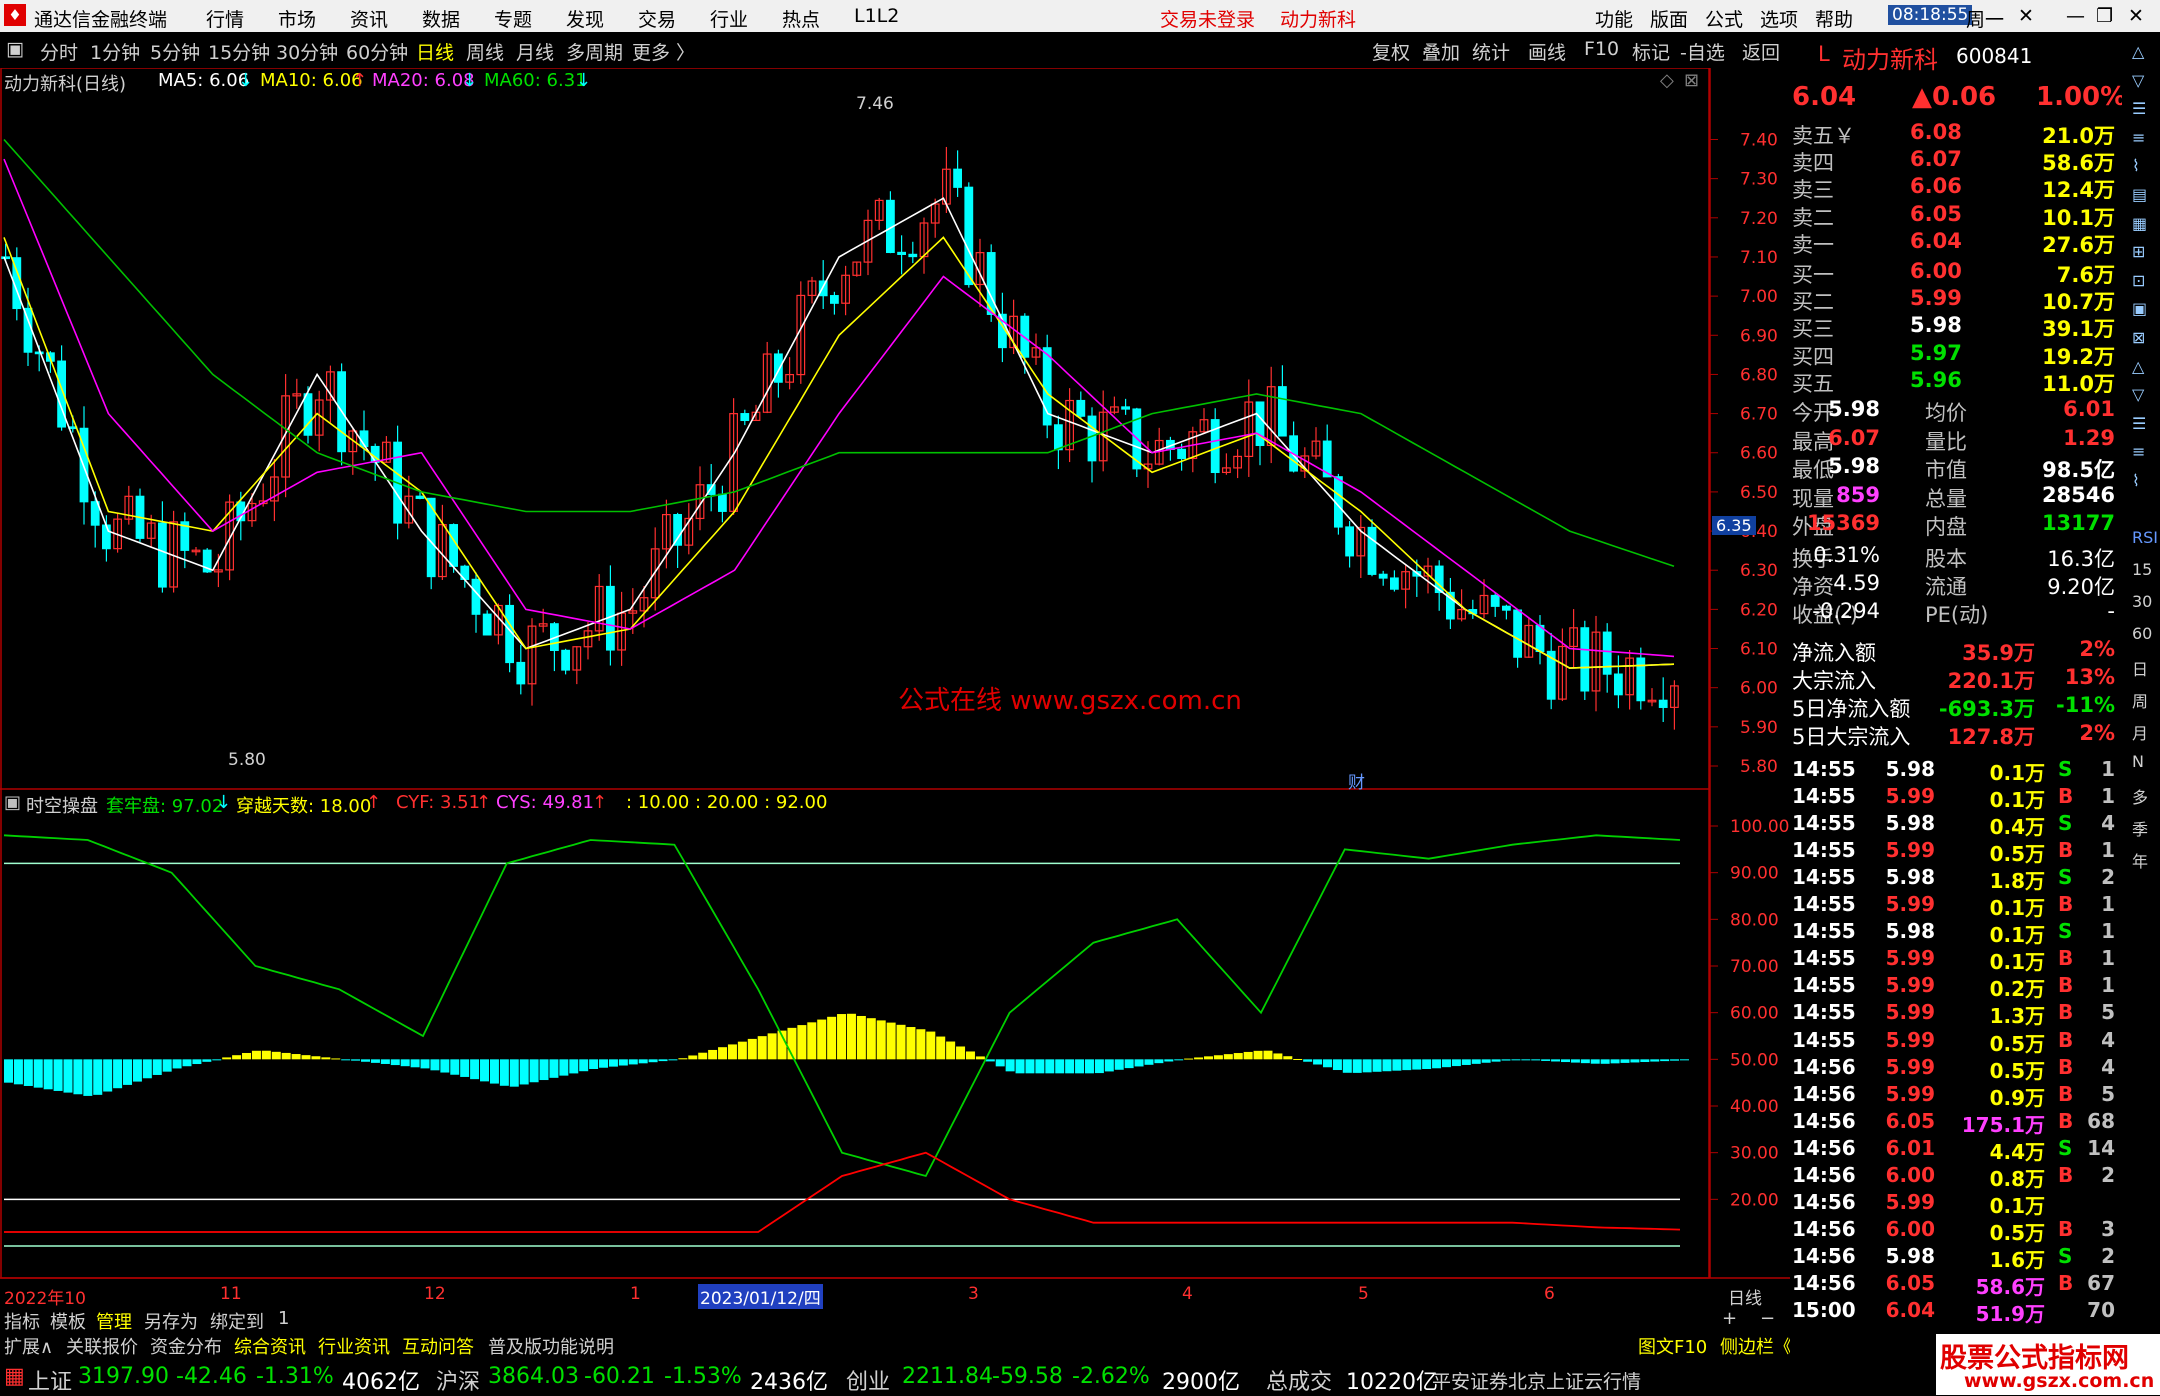 The image size is (2160, 1396). Describe the element at coordinates (535, 51) in the screenshot. I see `tab-monthly: 月线` at that location.